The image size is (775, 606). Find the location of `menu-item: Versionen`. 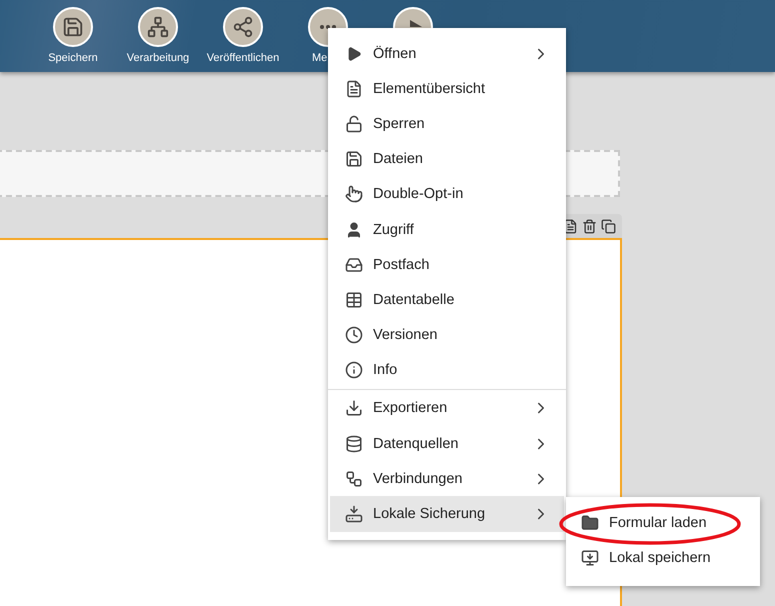

menu-item: Versionen is located at coordinates (447, 335).